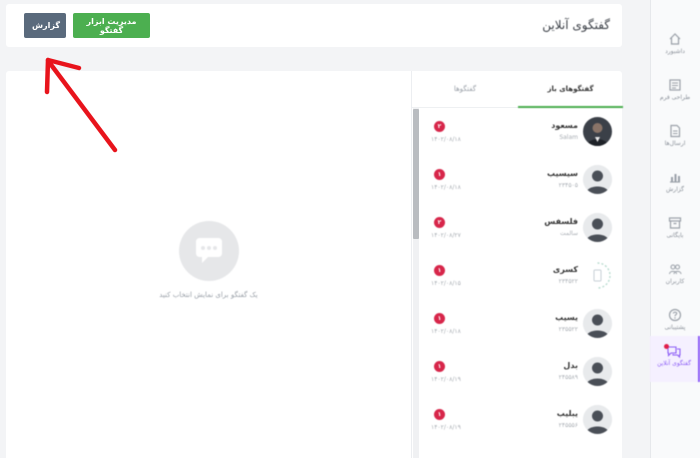 The width and height of the screenshot is (700, 458). What do you see at coordinates (675, 47) in the screenshot?
I see `sidebar-item-dashboard: داشبورد` at bounding box center [675, 47].